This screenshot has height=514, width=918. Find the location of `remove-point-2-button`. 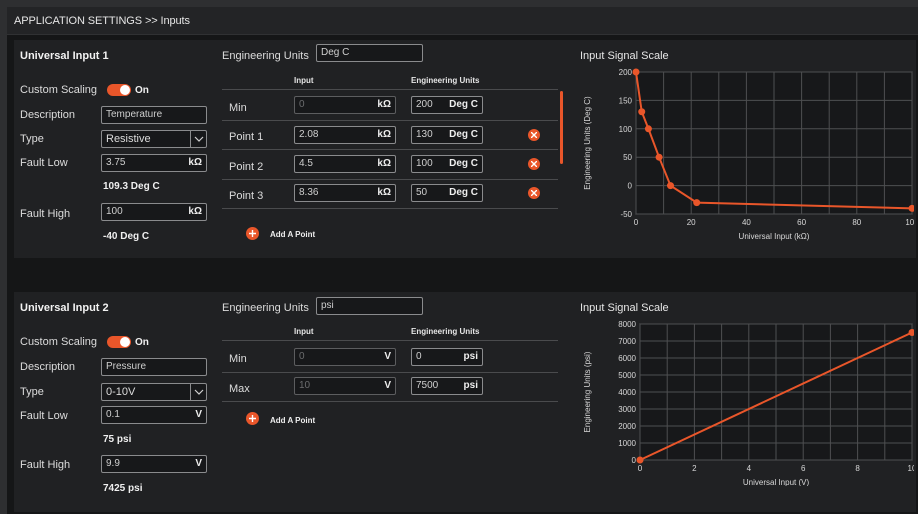

remove-point-2-button is located at coordinates (534, 164).